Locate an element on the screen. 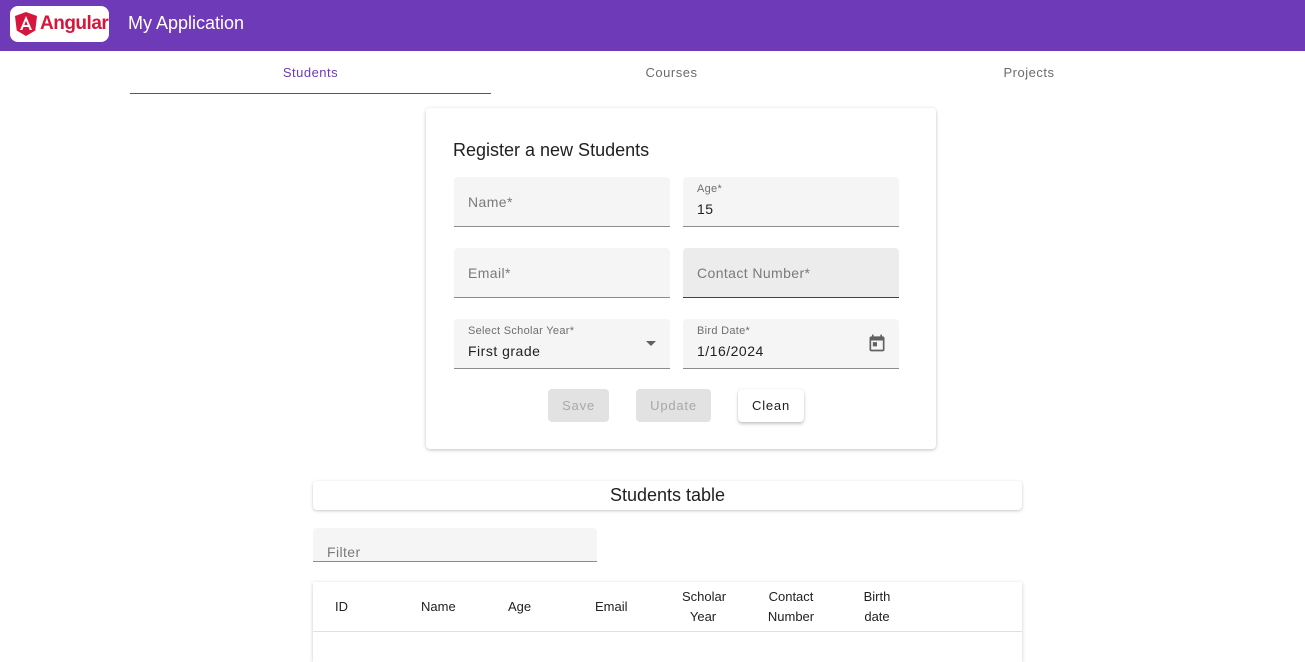 The width and height of the screenshot is (1305, 662). column-header-label: Scholar is located at coordinates (704, 596).